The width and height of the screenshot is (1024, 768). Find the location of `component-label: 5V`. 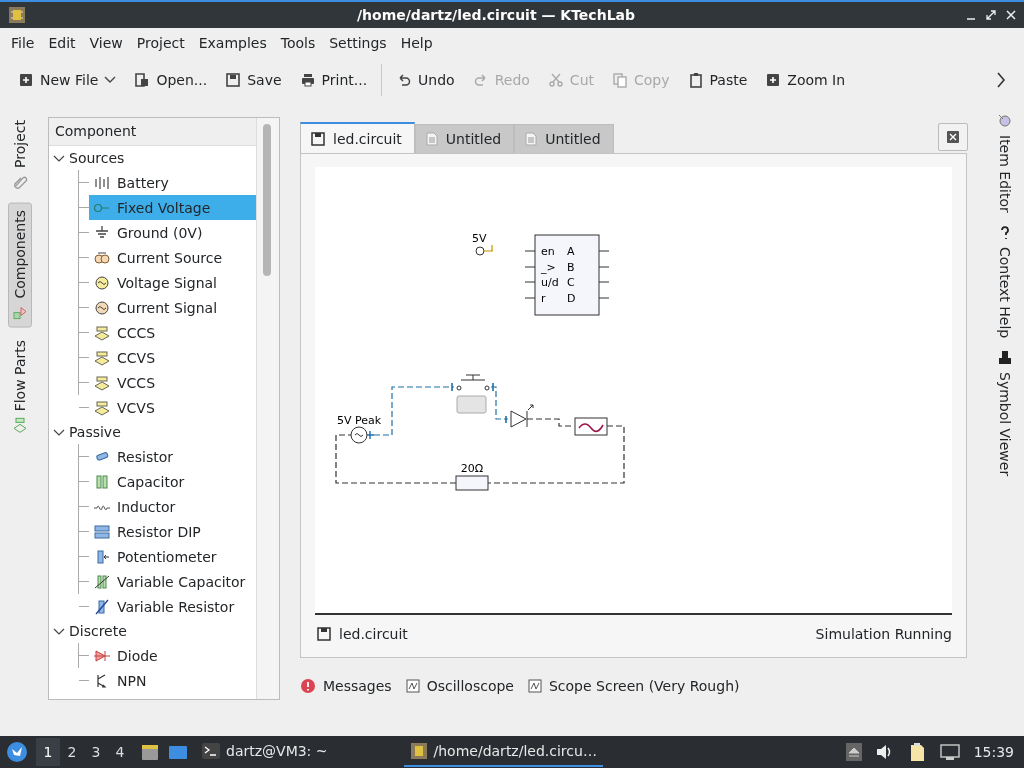

component-label: 5V is located at coordinates (479, 238).